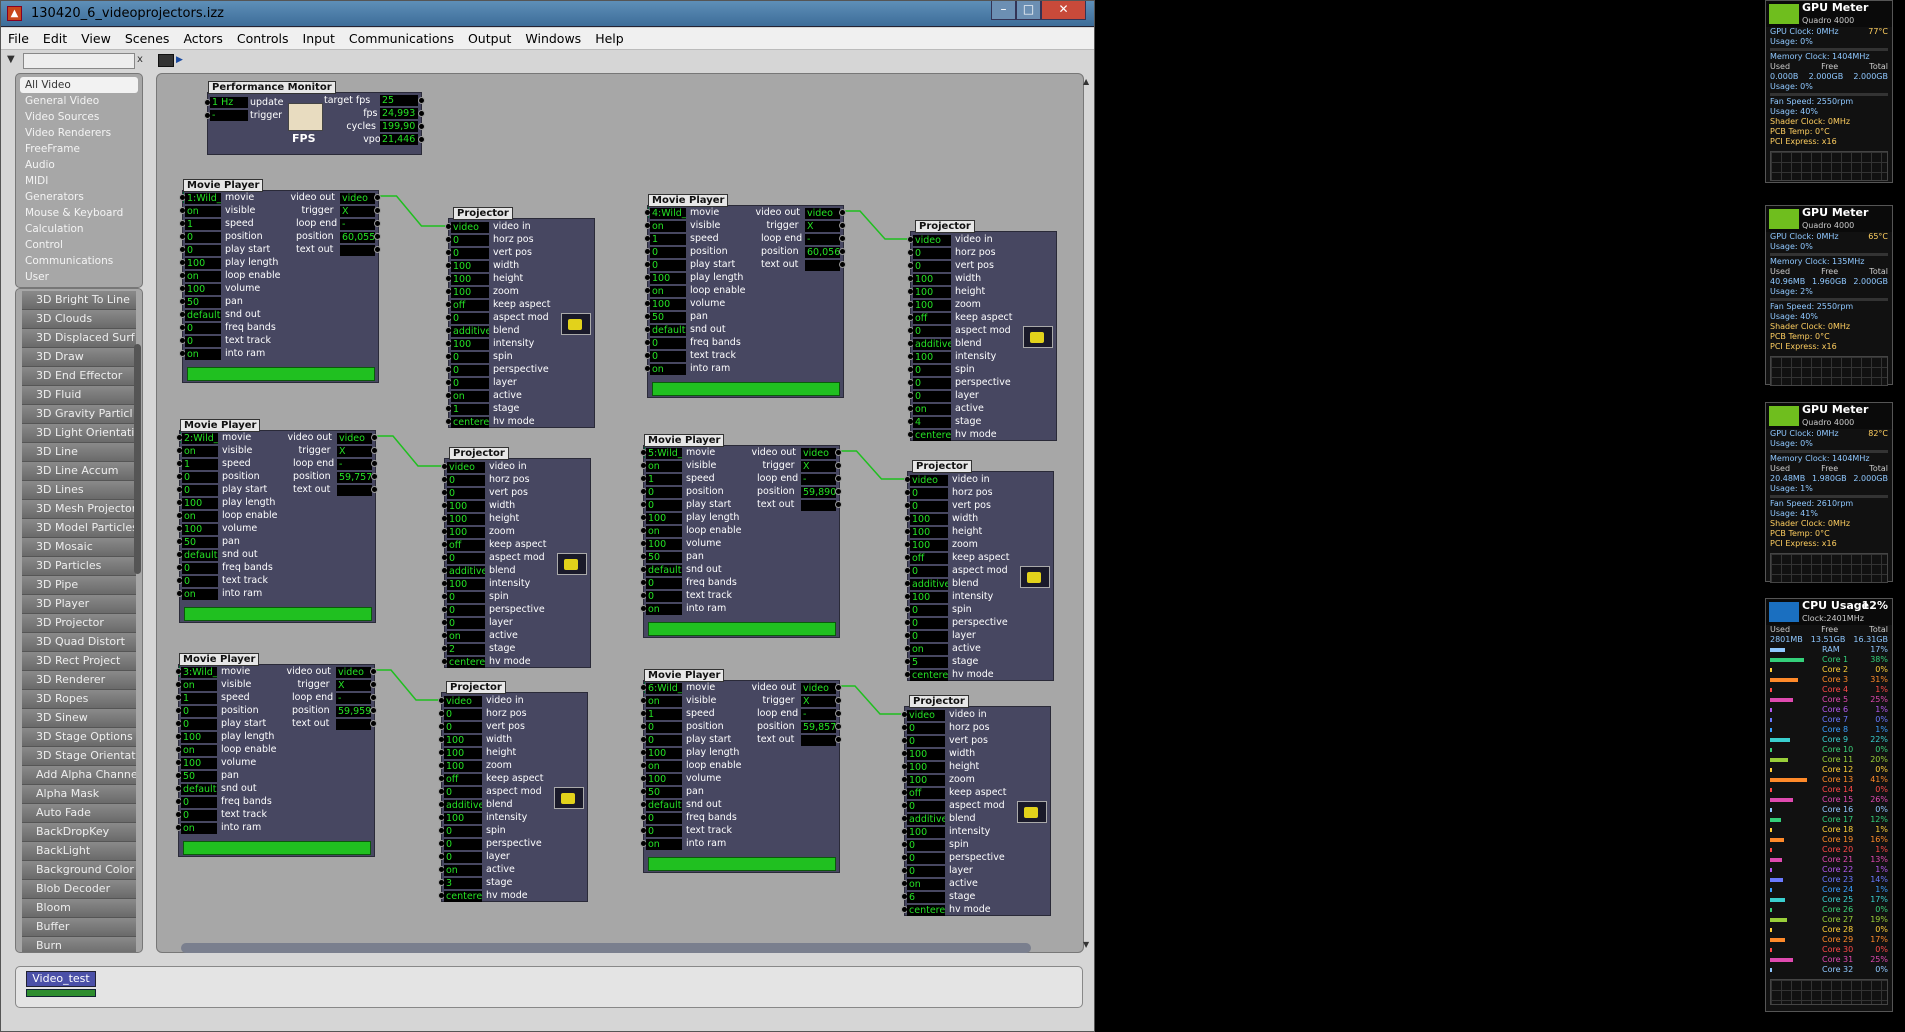 The height and width of the screenshot is (1032, 1905). I want to click on actor-list-item: Buffer, so click(79, 927).